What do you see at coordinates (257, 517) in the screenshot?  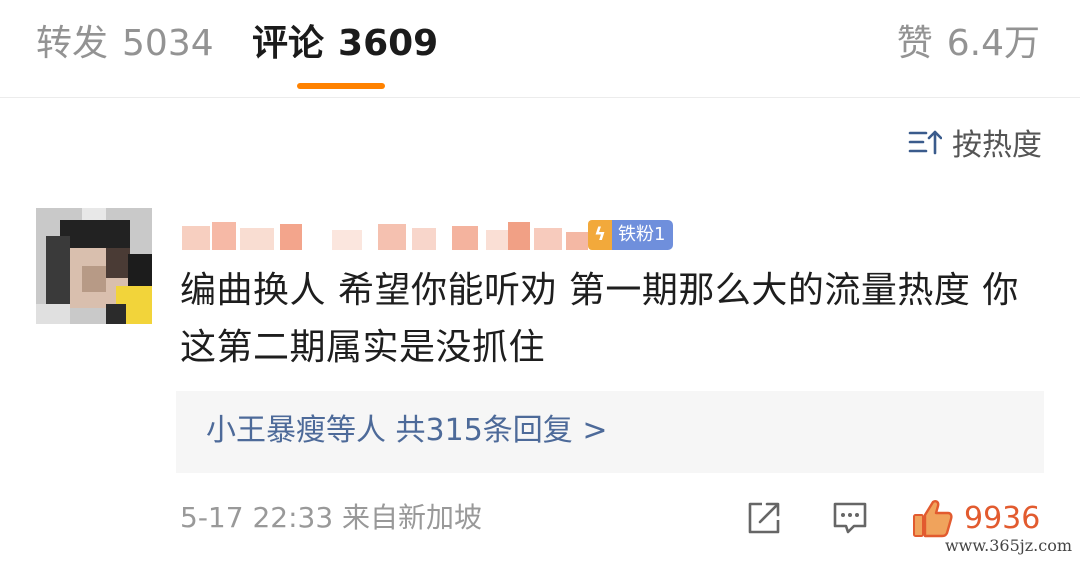 I see `comment-time: 5-17 22:33` at bounding box center [257, 517].